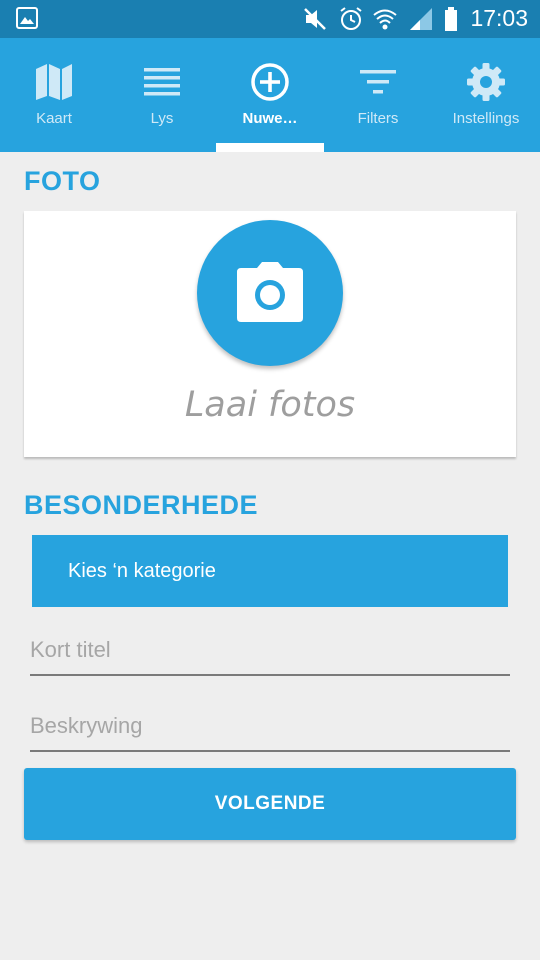 The image size is (540, 960). Describe the element at coordinates (378, 82) in the screenshot. I see `filter-icon` at that location.